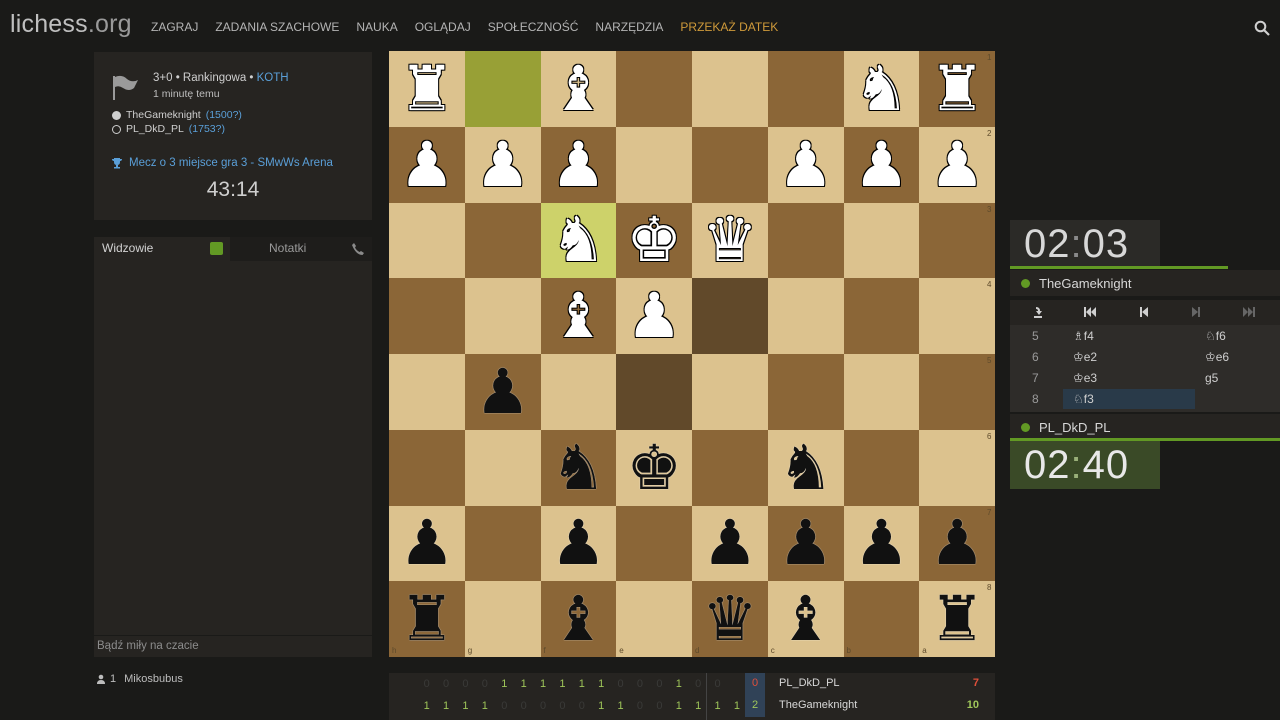 This screenshot has height=720, width=1280. I want to click on square-c5, so click(805, 392).